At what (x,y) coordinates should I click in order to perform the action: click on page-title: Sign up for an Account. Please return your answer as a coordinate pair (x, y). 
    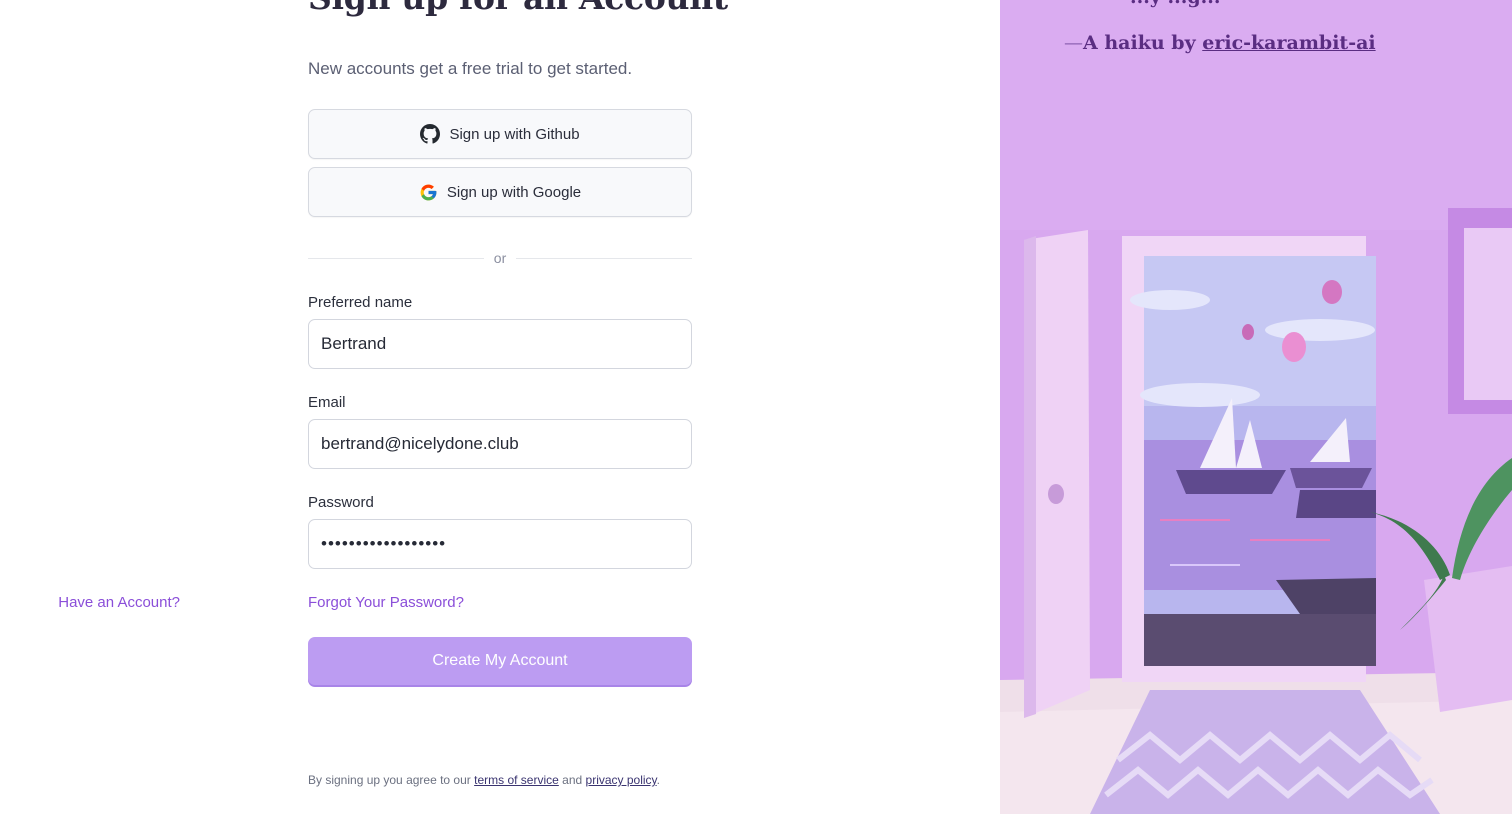
    Looking at the image, I should click on (518, 8).